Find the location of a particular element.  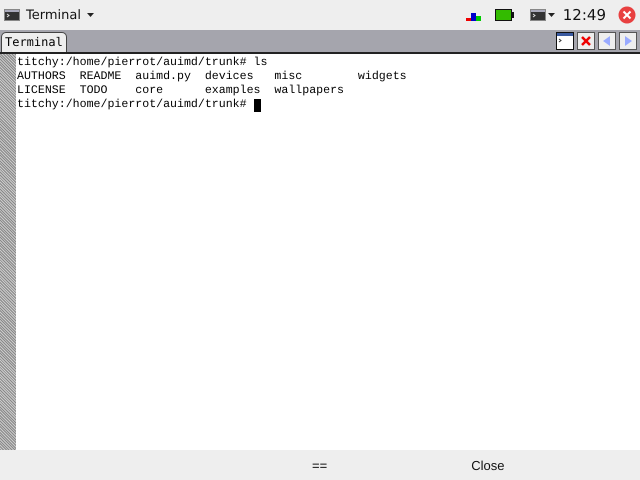

close-button: Close is located at coordinates (487, 465).